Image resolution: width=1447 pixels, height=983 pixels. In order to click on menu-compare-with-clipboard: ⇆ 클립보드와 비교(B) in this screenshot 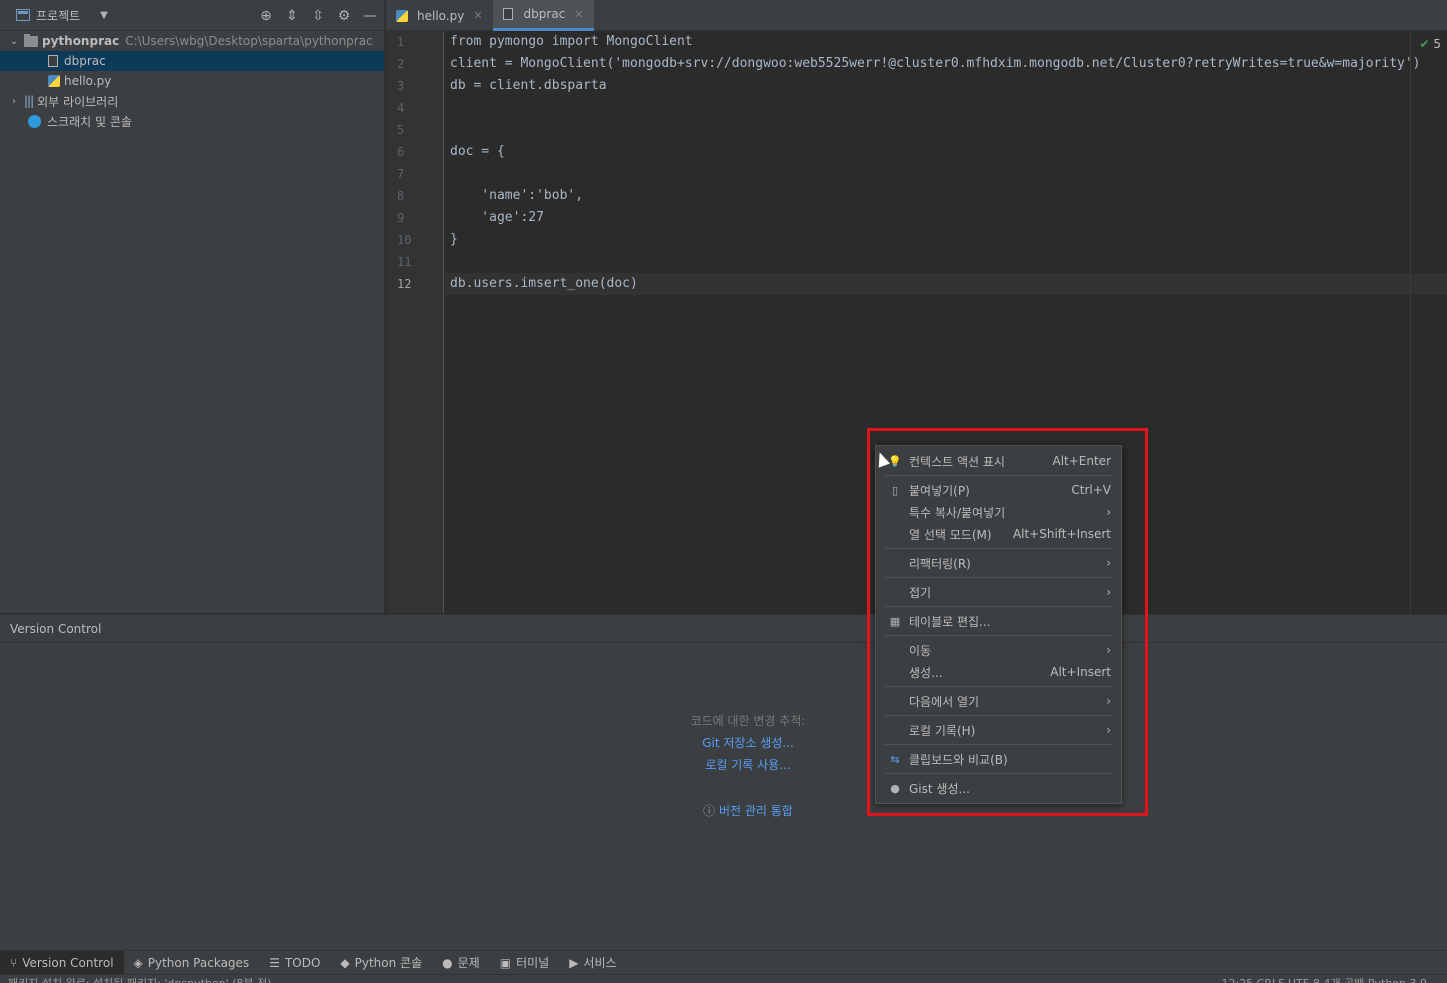, I will do `click(998, 759)`.